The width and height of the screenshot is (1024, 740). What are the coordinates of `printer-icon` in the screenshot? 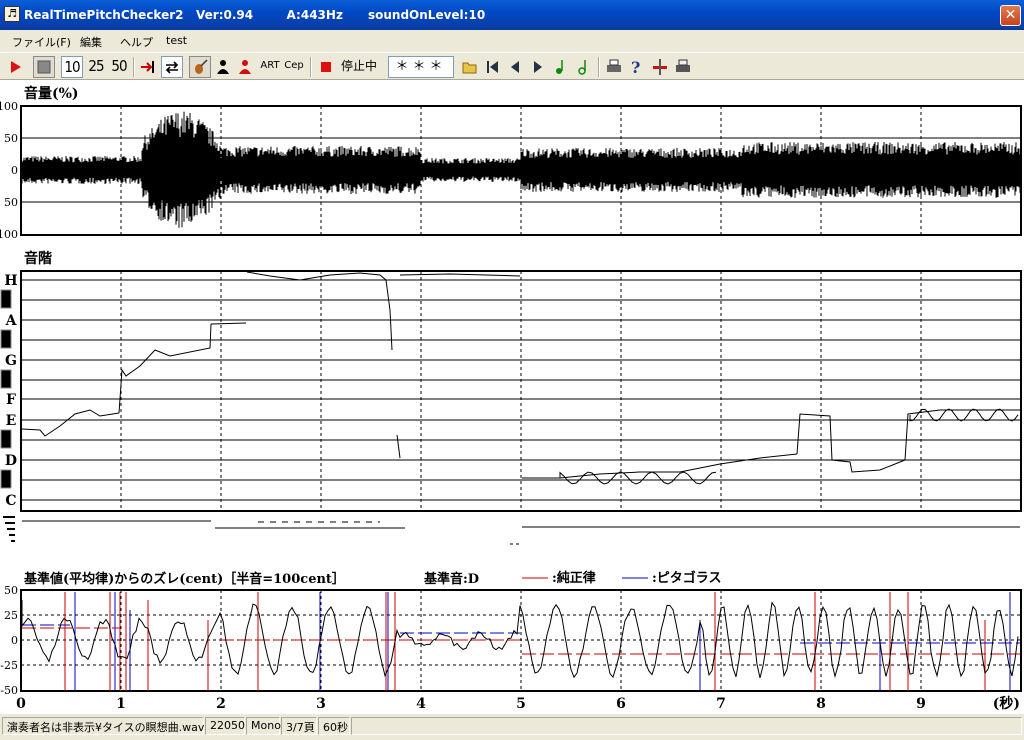 It's located at (614, 65).